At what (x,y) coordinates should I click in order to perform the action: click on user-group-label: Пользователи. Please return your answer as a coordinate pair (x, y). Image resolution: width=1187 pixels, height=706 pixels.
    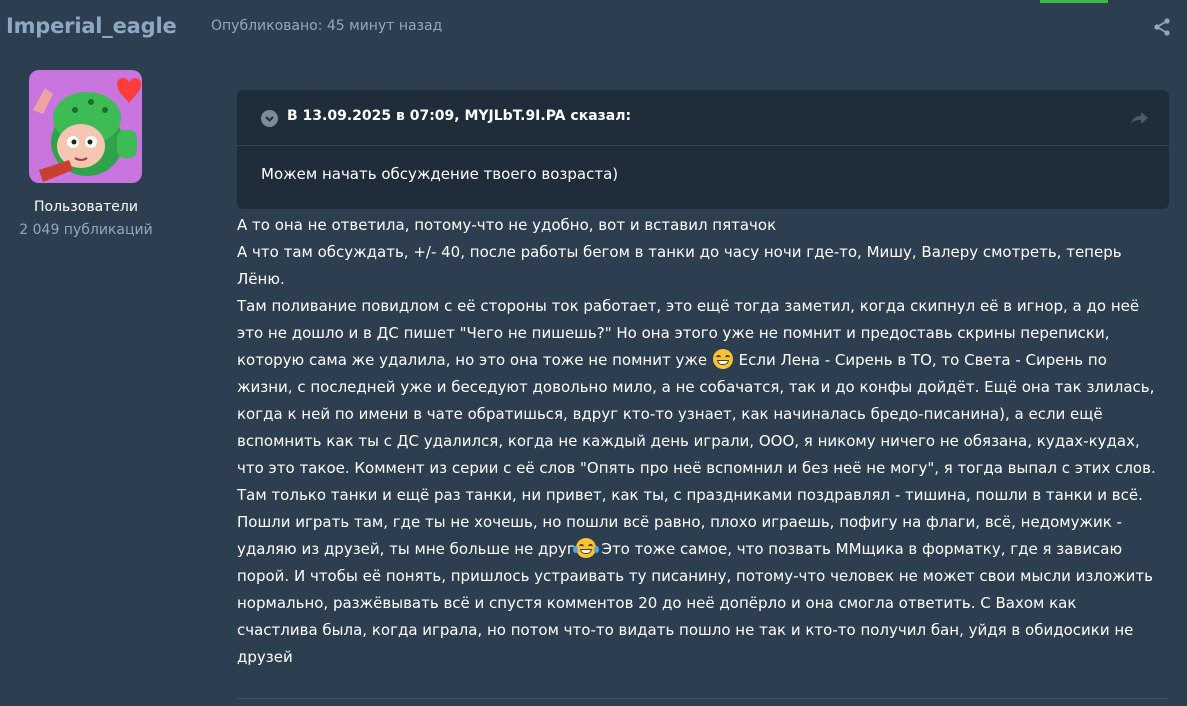
    Looking at the image, I should click on (86, 207).